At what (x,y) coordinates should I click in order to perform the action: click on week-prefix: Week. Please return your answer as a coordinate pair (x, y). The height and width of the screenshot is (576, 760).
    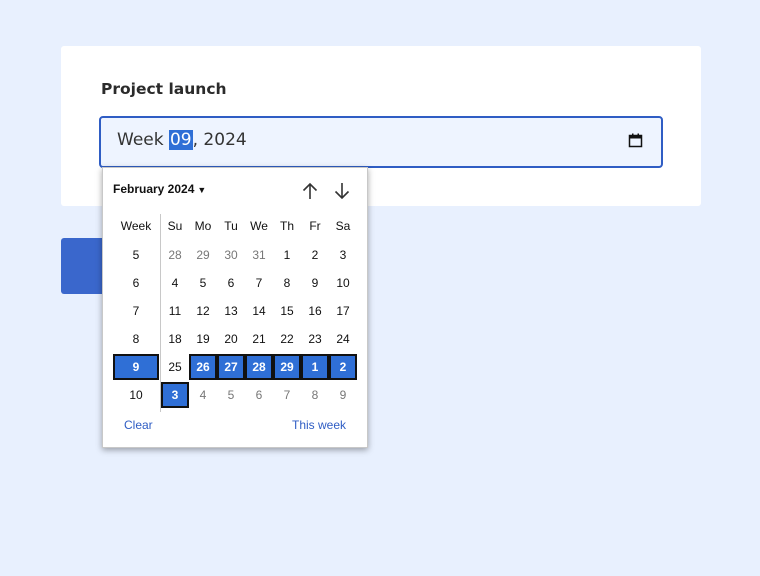
    Looking at the image, I should click on (143, 140).